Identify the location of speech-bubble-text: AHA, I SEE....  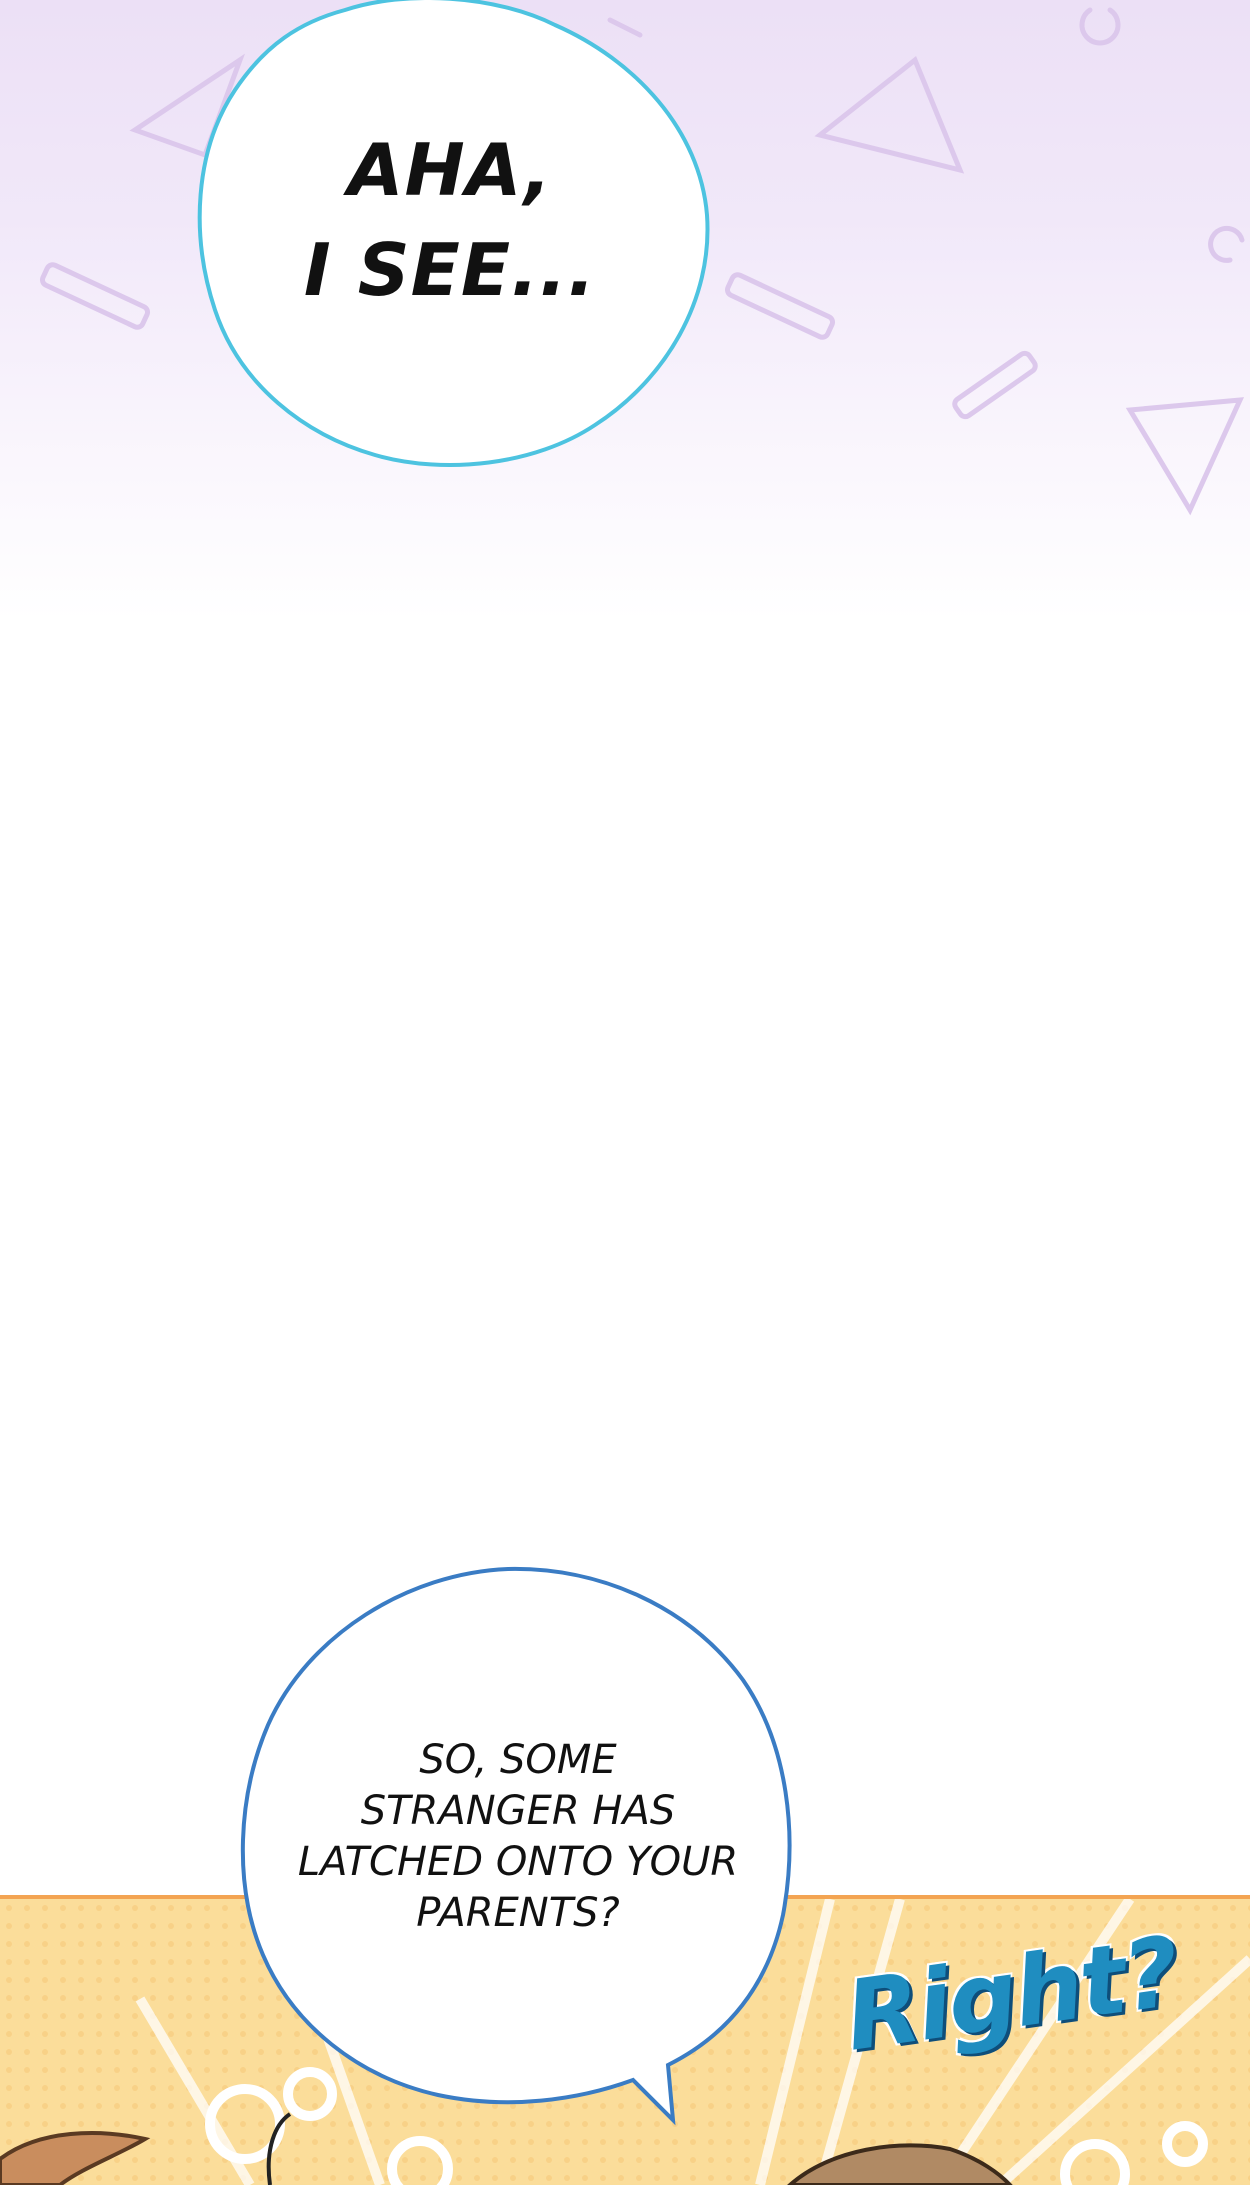
(450, 220).